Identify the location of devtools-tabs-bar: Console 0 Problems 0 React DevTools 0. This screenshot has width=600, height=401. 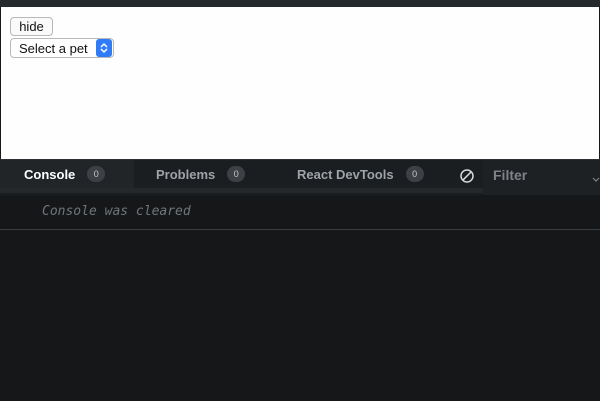
(300, 177).